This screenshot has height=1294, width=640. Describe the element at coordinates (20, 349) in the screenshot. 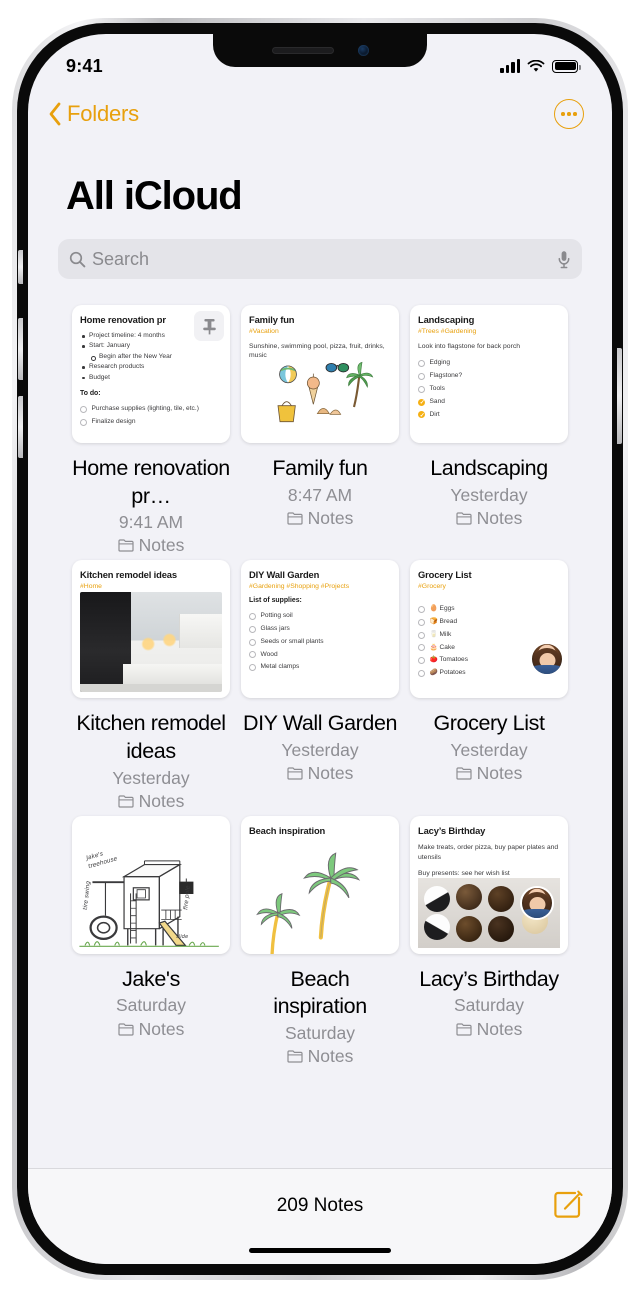

I see `volume-up-button` at that location.